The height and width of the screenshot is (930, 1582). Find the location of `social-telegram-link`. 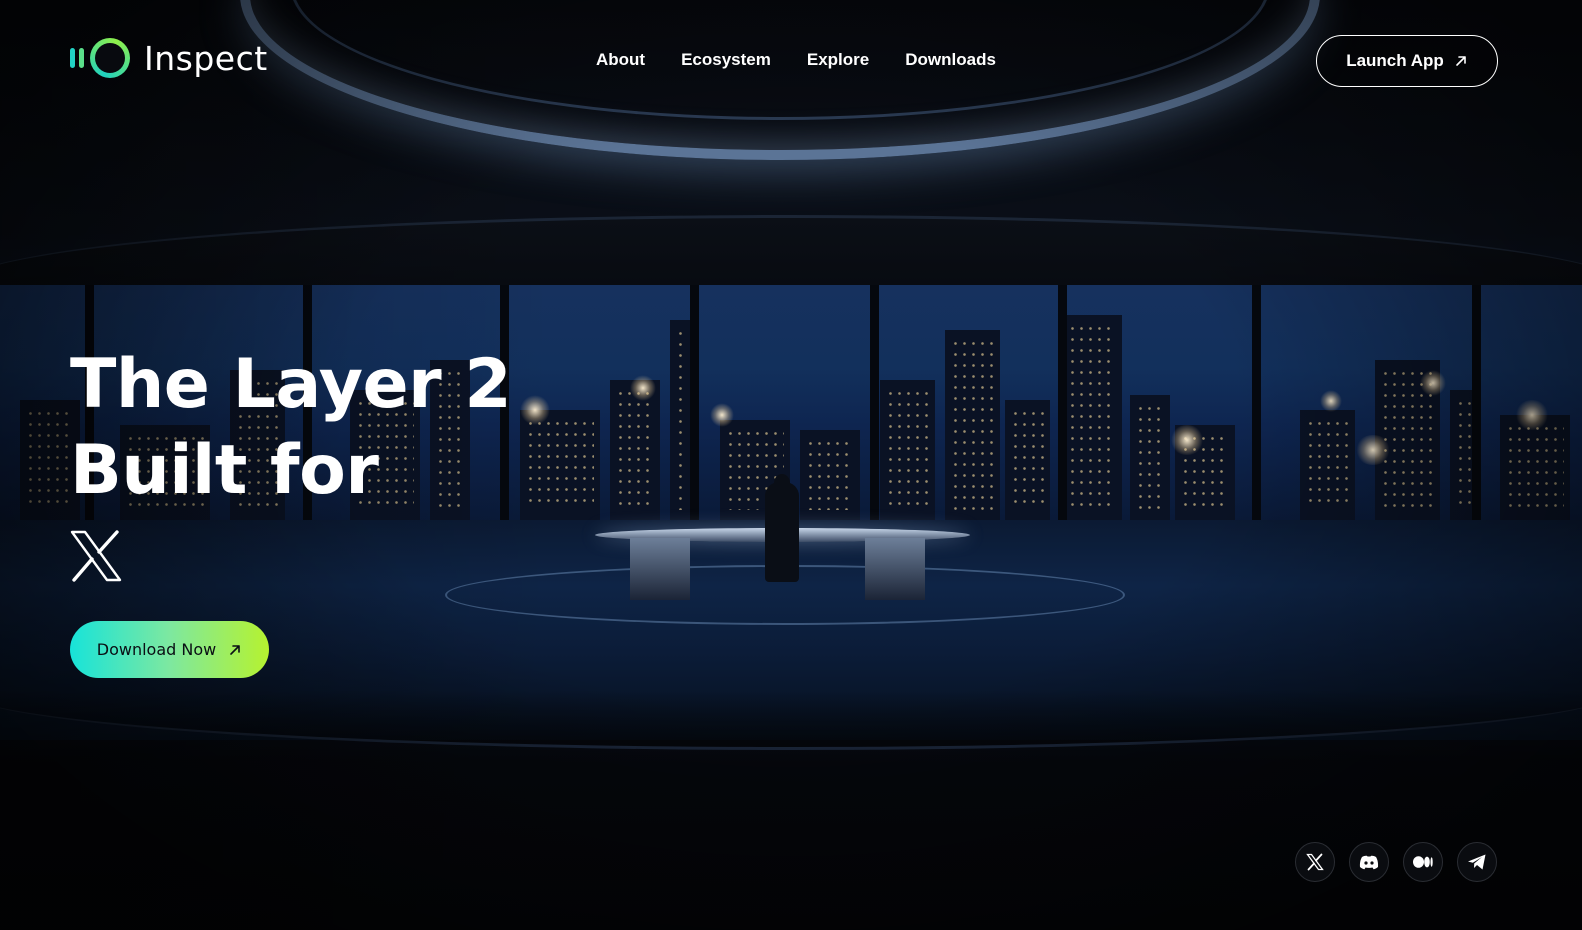

social-telegram-link is located at coordinates (1477, 862).